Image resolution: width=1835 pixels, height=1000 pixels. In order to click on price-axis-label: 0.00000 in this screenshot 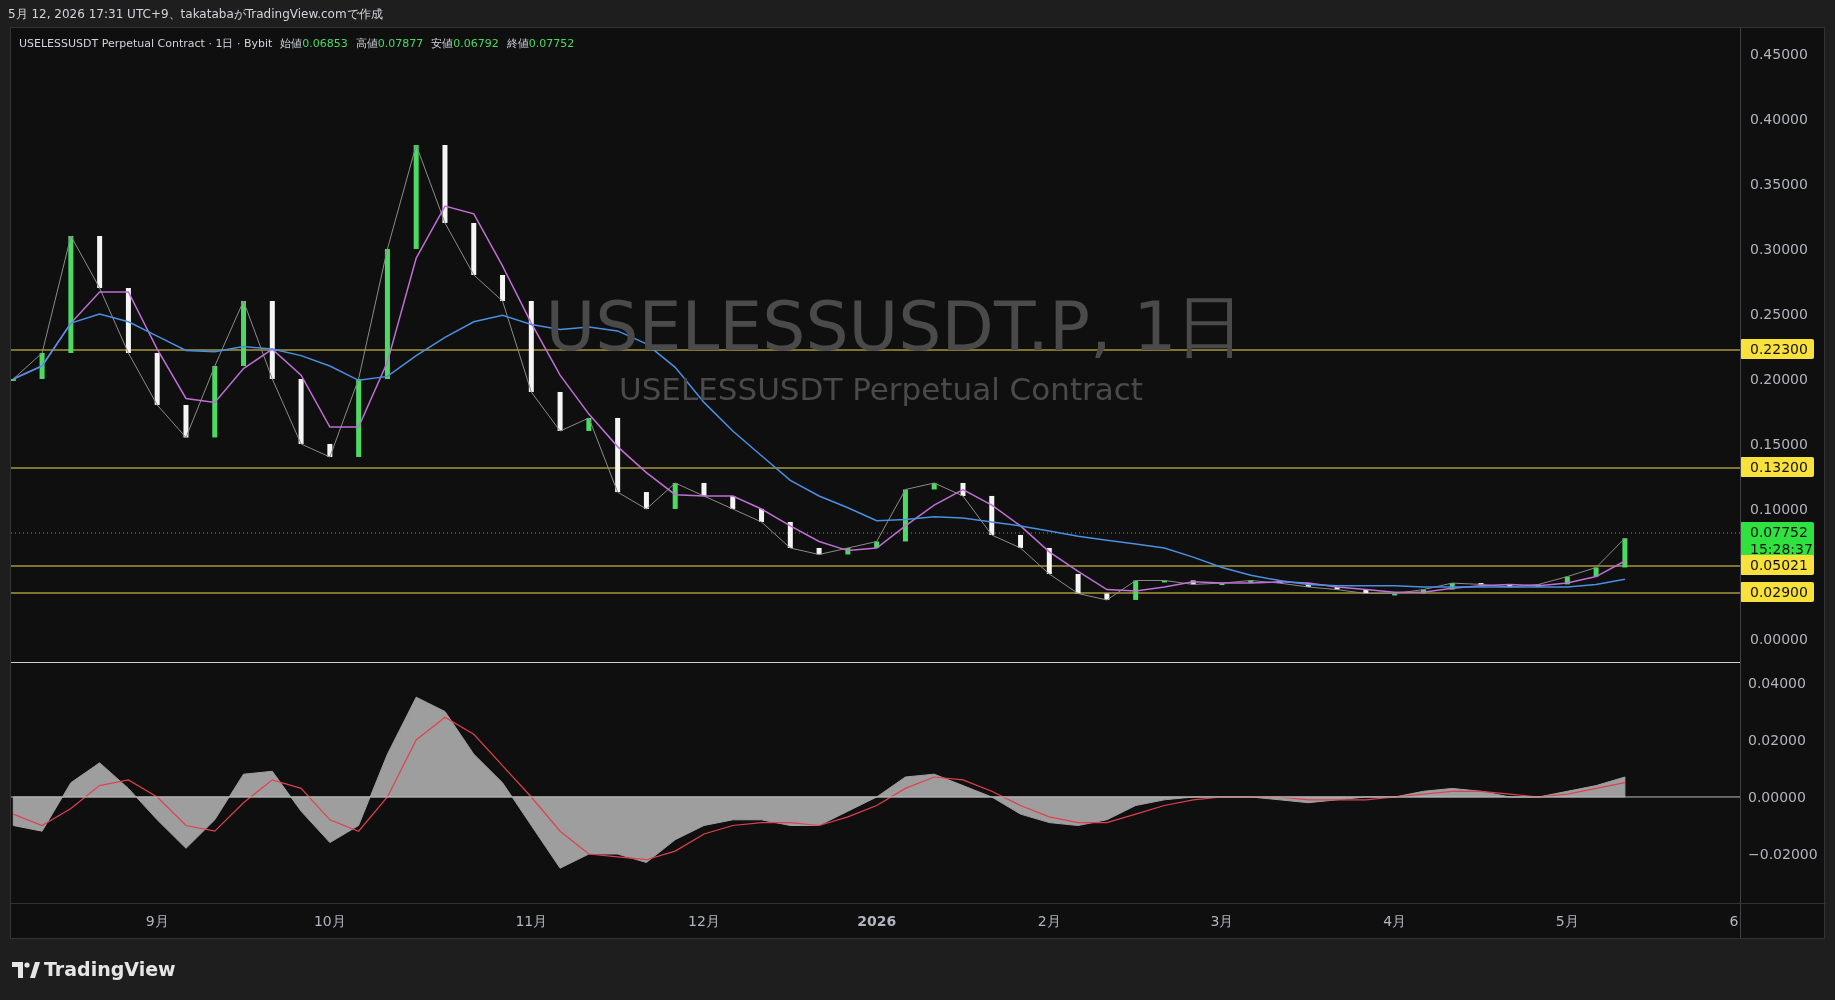, I will do `click(1779, 638)`.